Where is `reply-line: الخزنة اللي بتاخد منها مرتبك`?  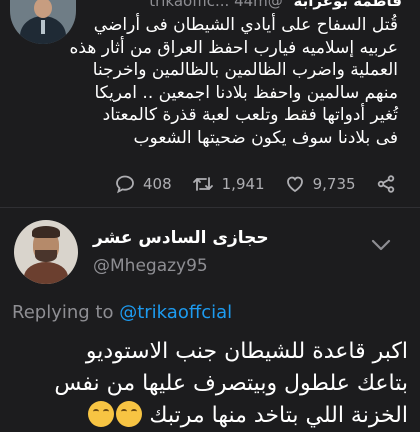
reply-line: الخزنة اللي بتاخد منها مرتبك is located at coordinates (278, 415).